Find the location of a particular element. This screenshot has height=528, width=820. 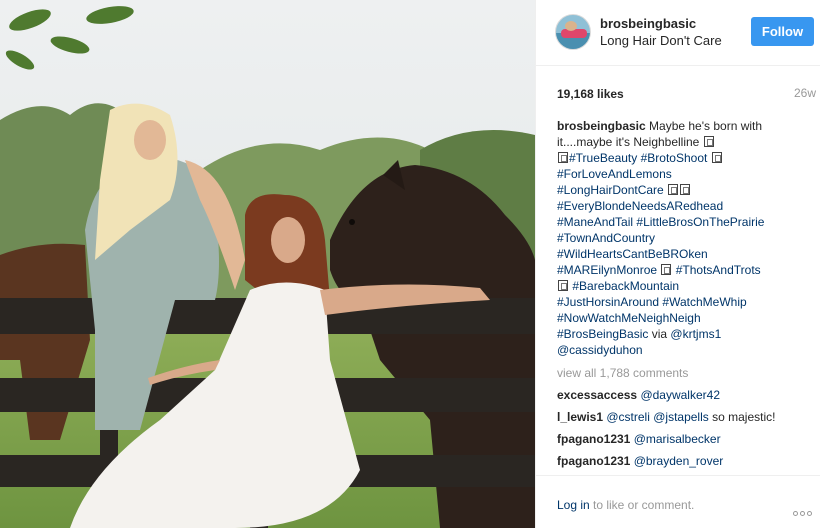

more-options-icon is located at coordinates (804, 509).